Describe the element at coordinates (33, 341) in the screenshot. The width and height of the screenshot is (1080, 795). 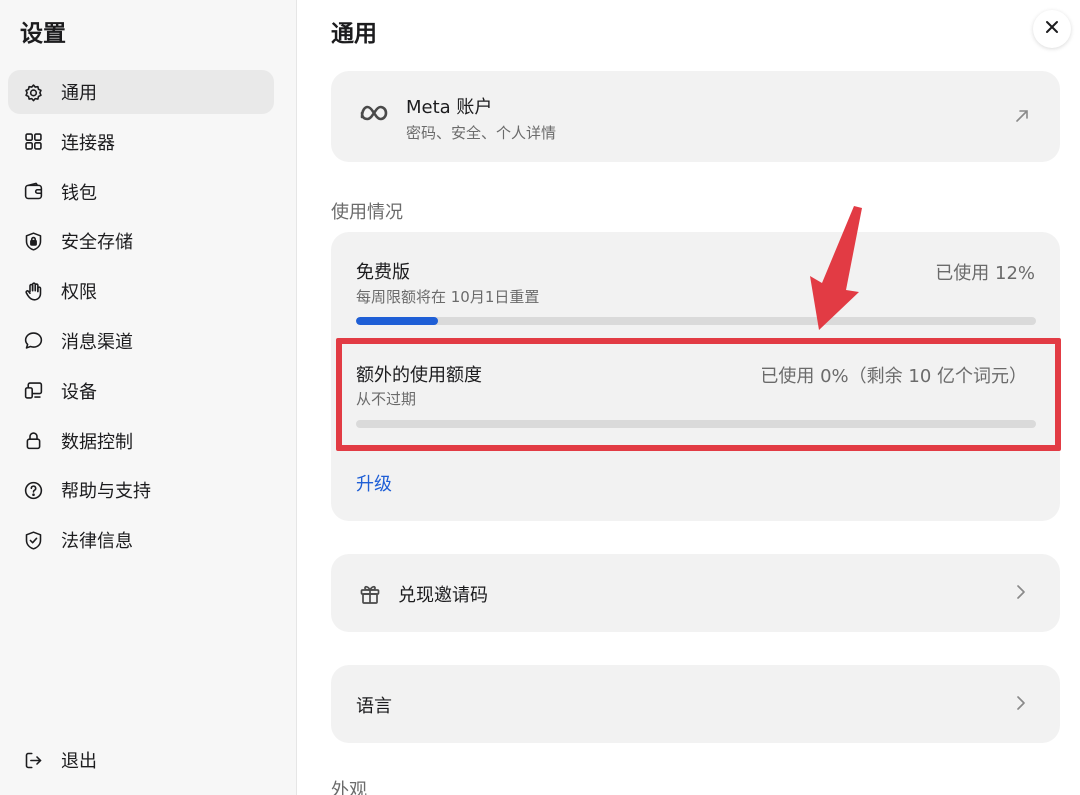
I see `chat-bubble-icon` at that location.